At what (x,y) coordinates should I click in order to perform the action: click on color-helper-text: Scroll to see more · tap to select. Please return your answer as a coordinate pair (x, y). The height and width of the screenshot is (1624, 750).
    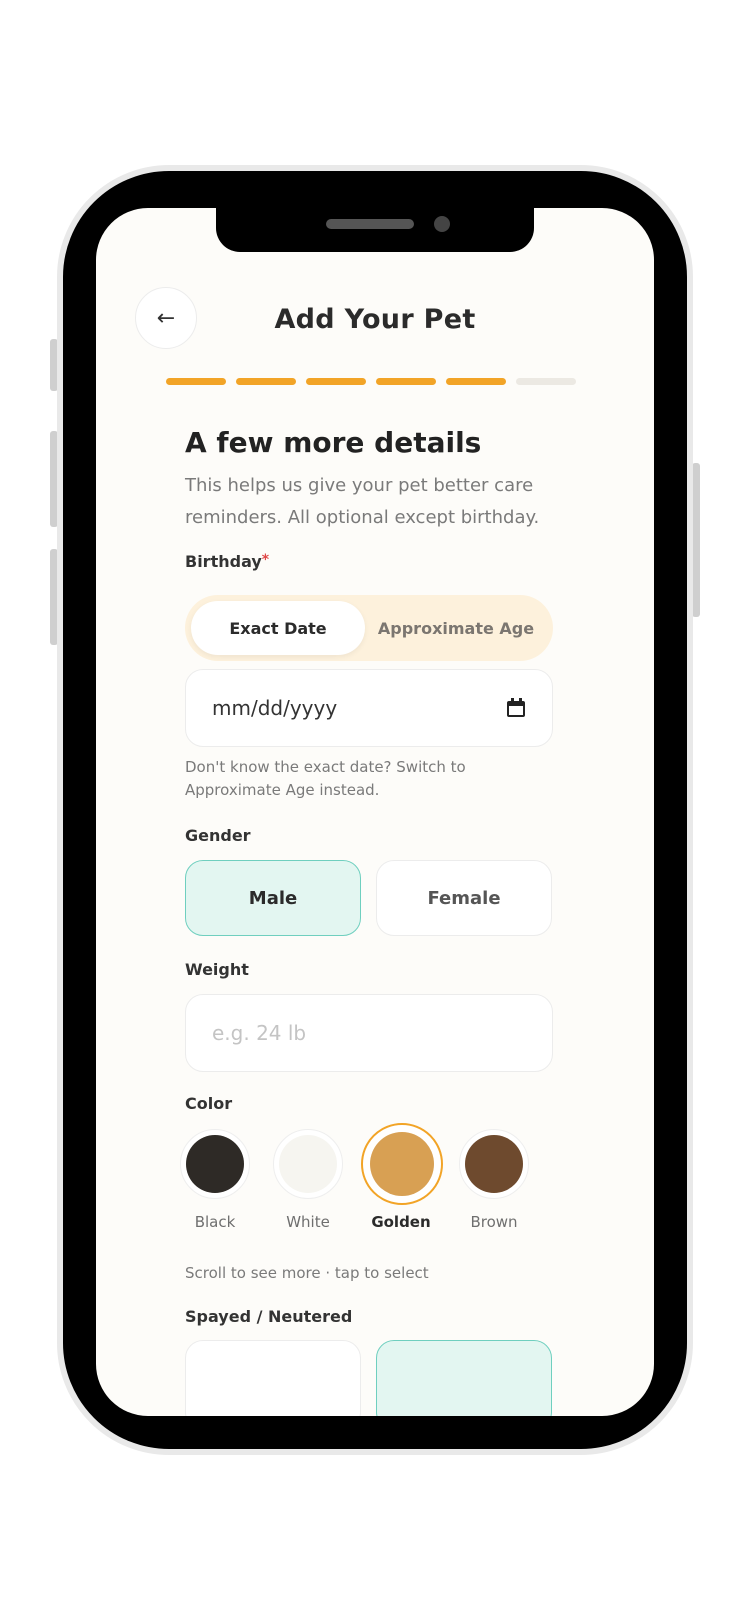
    Looking at the image, I should click on (307, 1273).